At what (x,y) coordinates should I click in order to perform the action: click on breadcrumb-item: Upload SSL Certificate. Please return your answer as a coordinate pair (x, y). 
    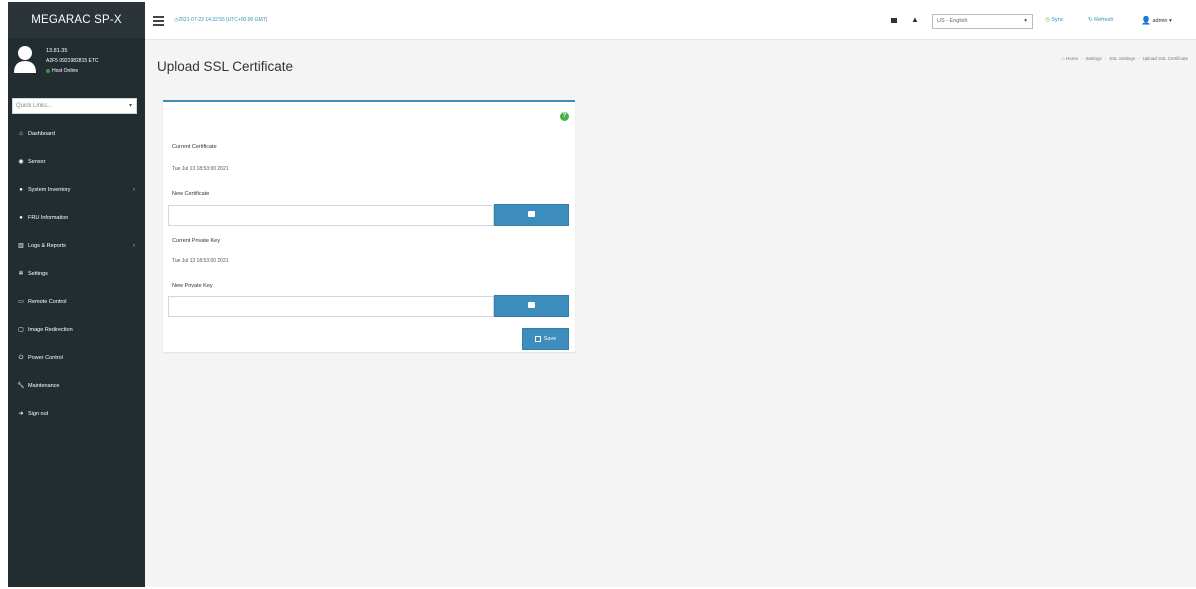
    Looking at the image, I should click on (1165, 58).